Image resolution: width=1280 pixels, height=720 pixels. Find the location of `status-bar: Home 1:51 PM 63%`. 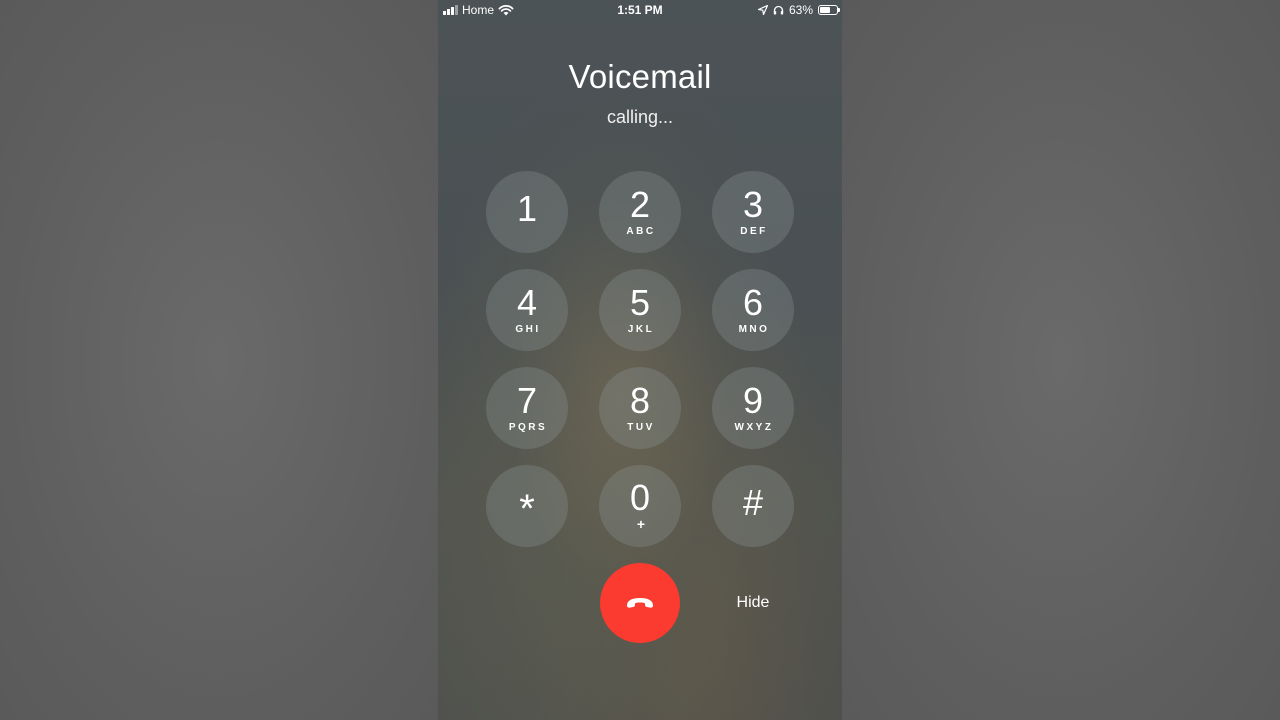

status-bar: Home 1:51 PM 63% is located at coordinates (640, 10).